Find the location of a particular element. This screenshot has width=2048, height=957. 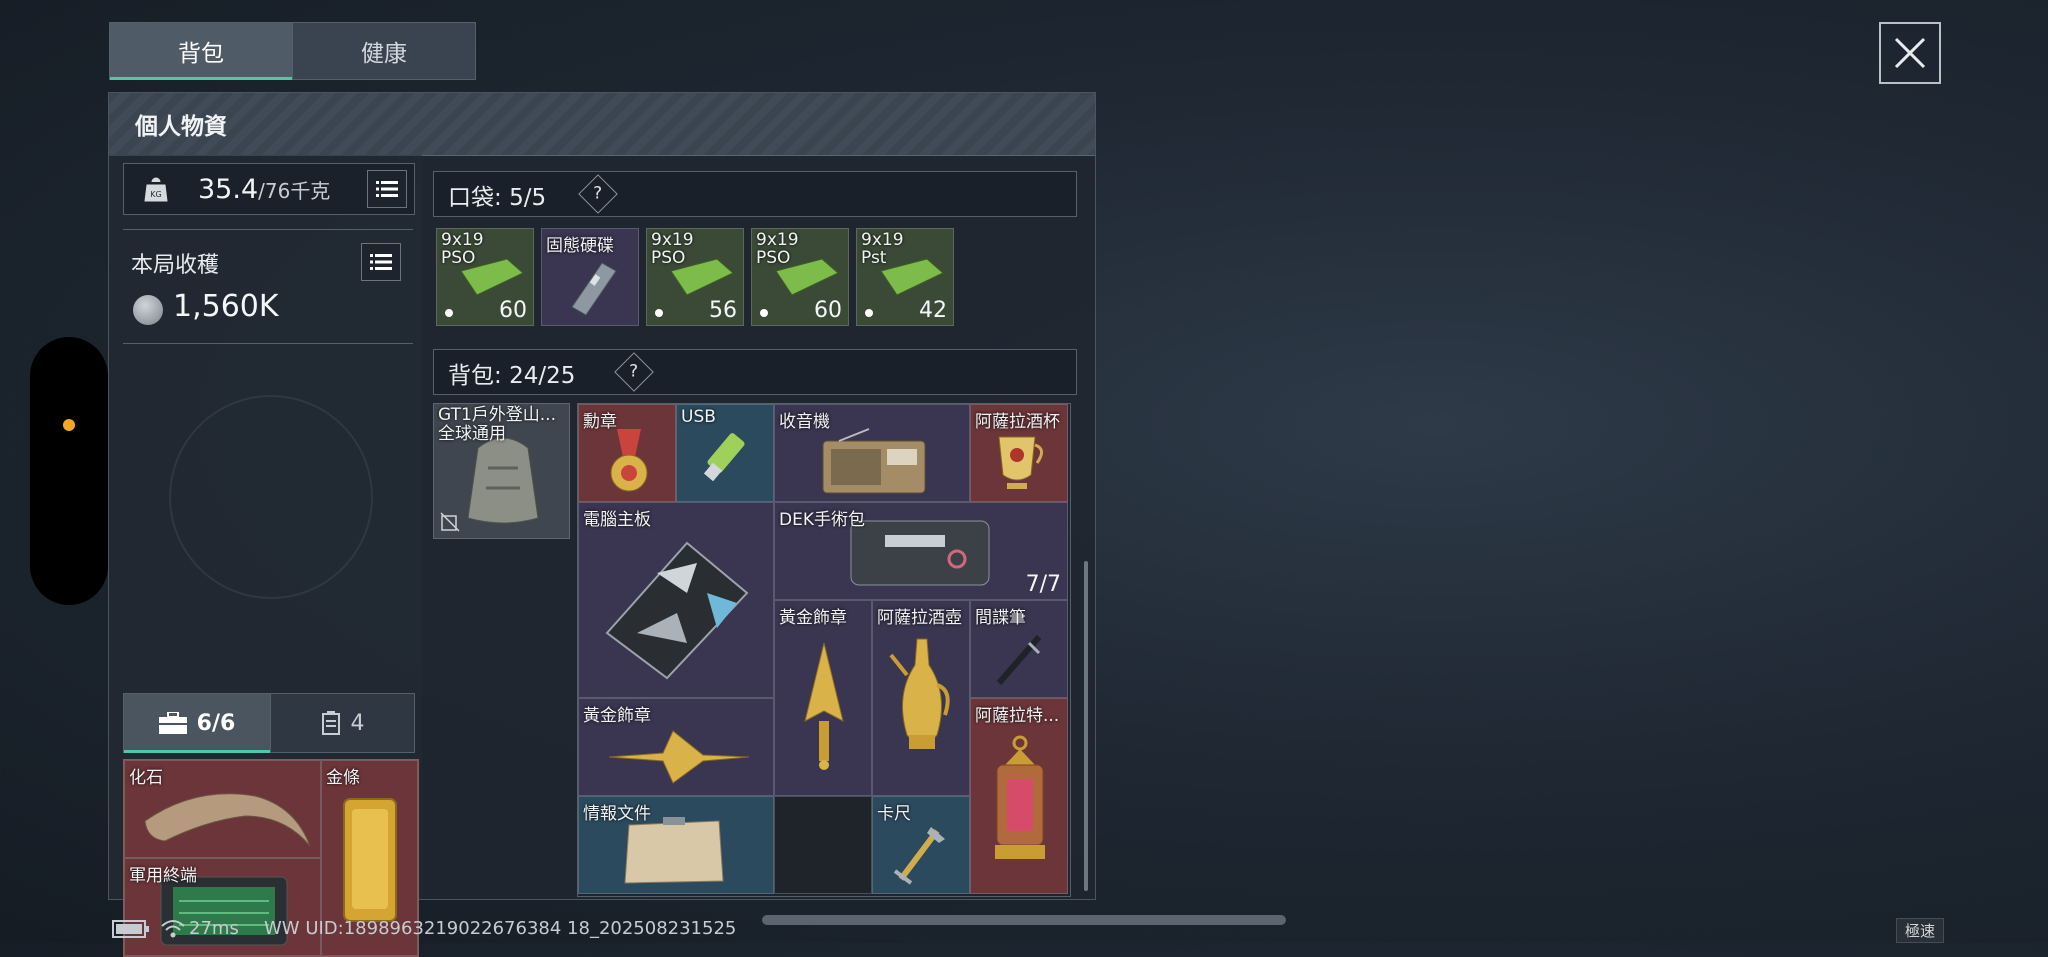

item-medal: 勳章 is located at coordinates (627, 453).